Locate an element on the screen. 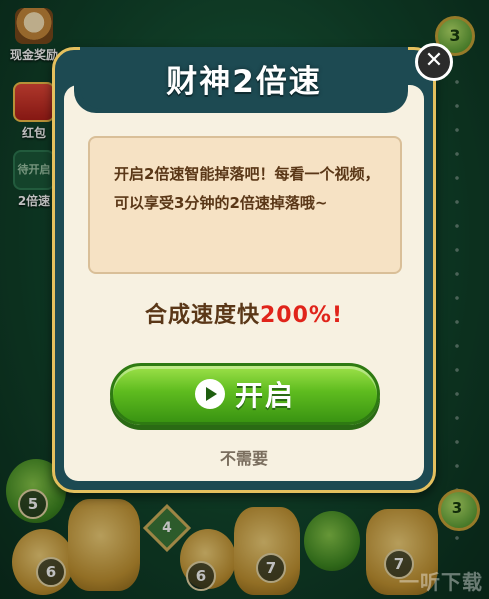 The height and width of the screenshot is (599, 489). piece-level: 3 is located at coordinates (457, 508).